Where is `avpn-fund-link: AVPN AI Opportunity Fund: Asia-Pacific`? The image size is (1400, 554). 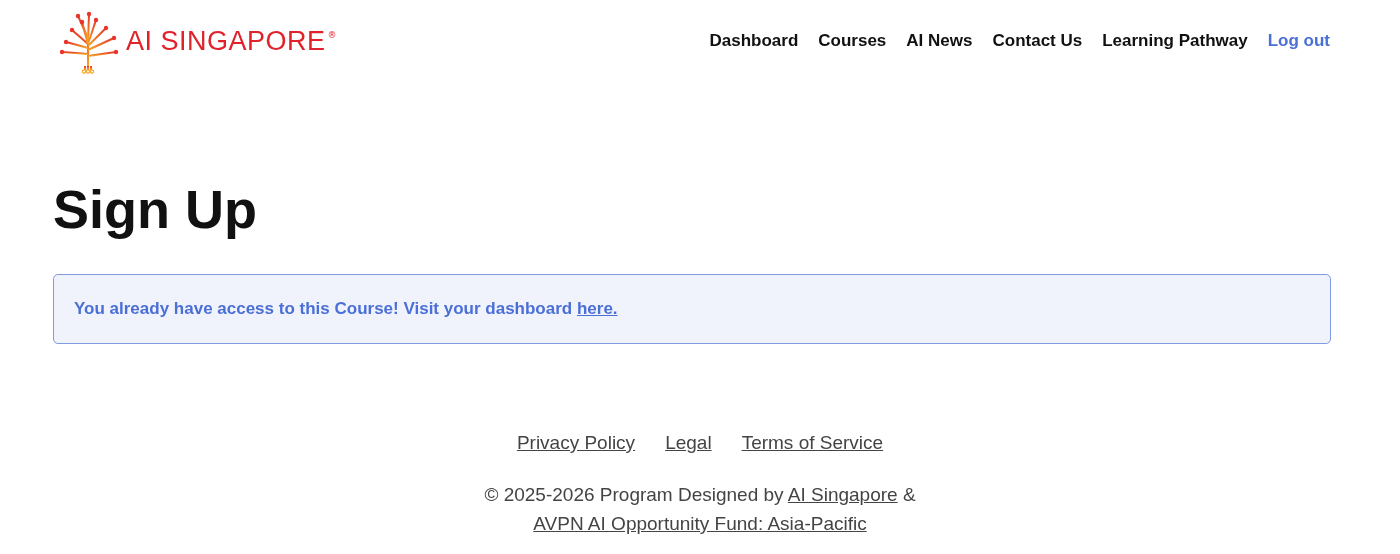
avpn-fund-link: AVPN AI Opportunity Fund: Asia-Pacific is located at coordinates (700, 523).